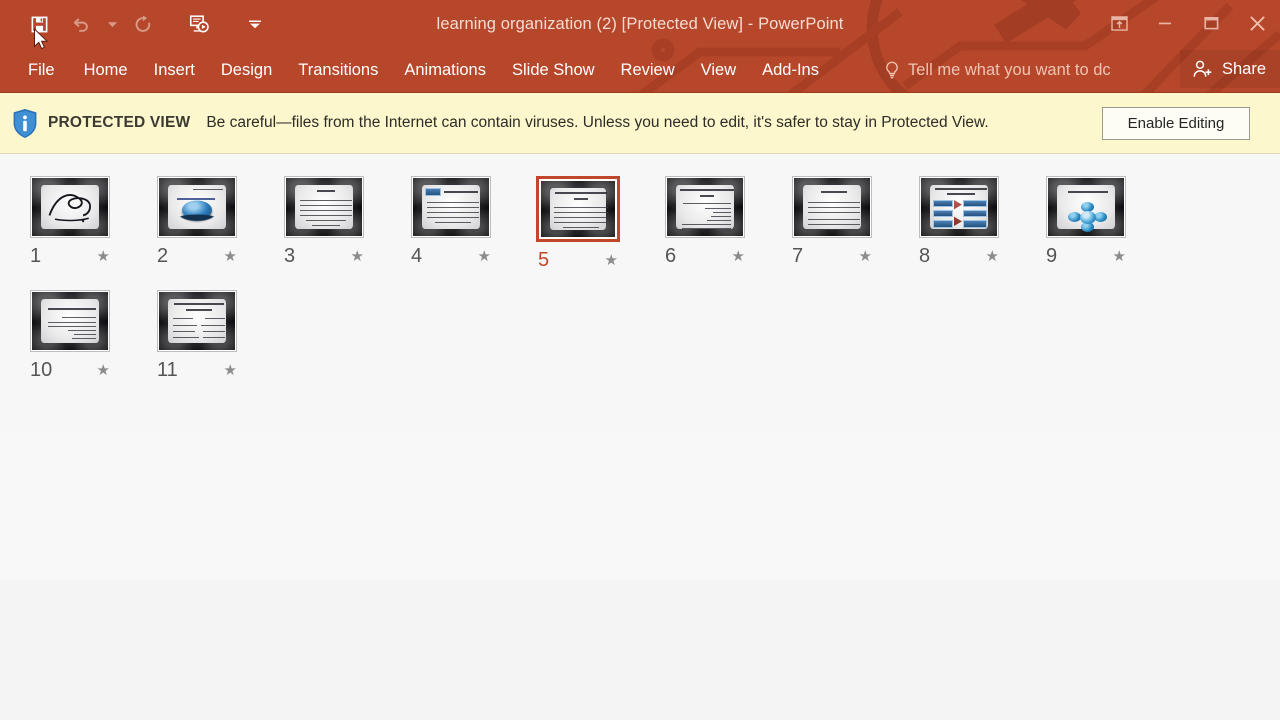  What do you see at coordinates (197, 211) in the screenshot?
I see `globe-graphic` at bounding box center [197, 211].